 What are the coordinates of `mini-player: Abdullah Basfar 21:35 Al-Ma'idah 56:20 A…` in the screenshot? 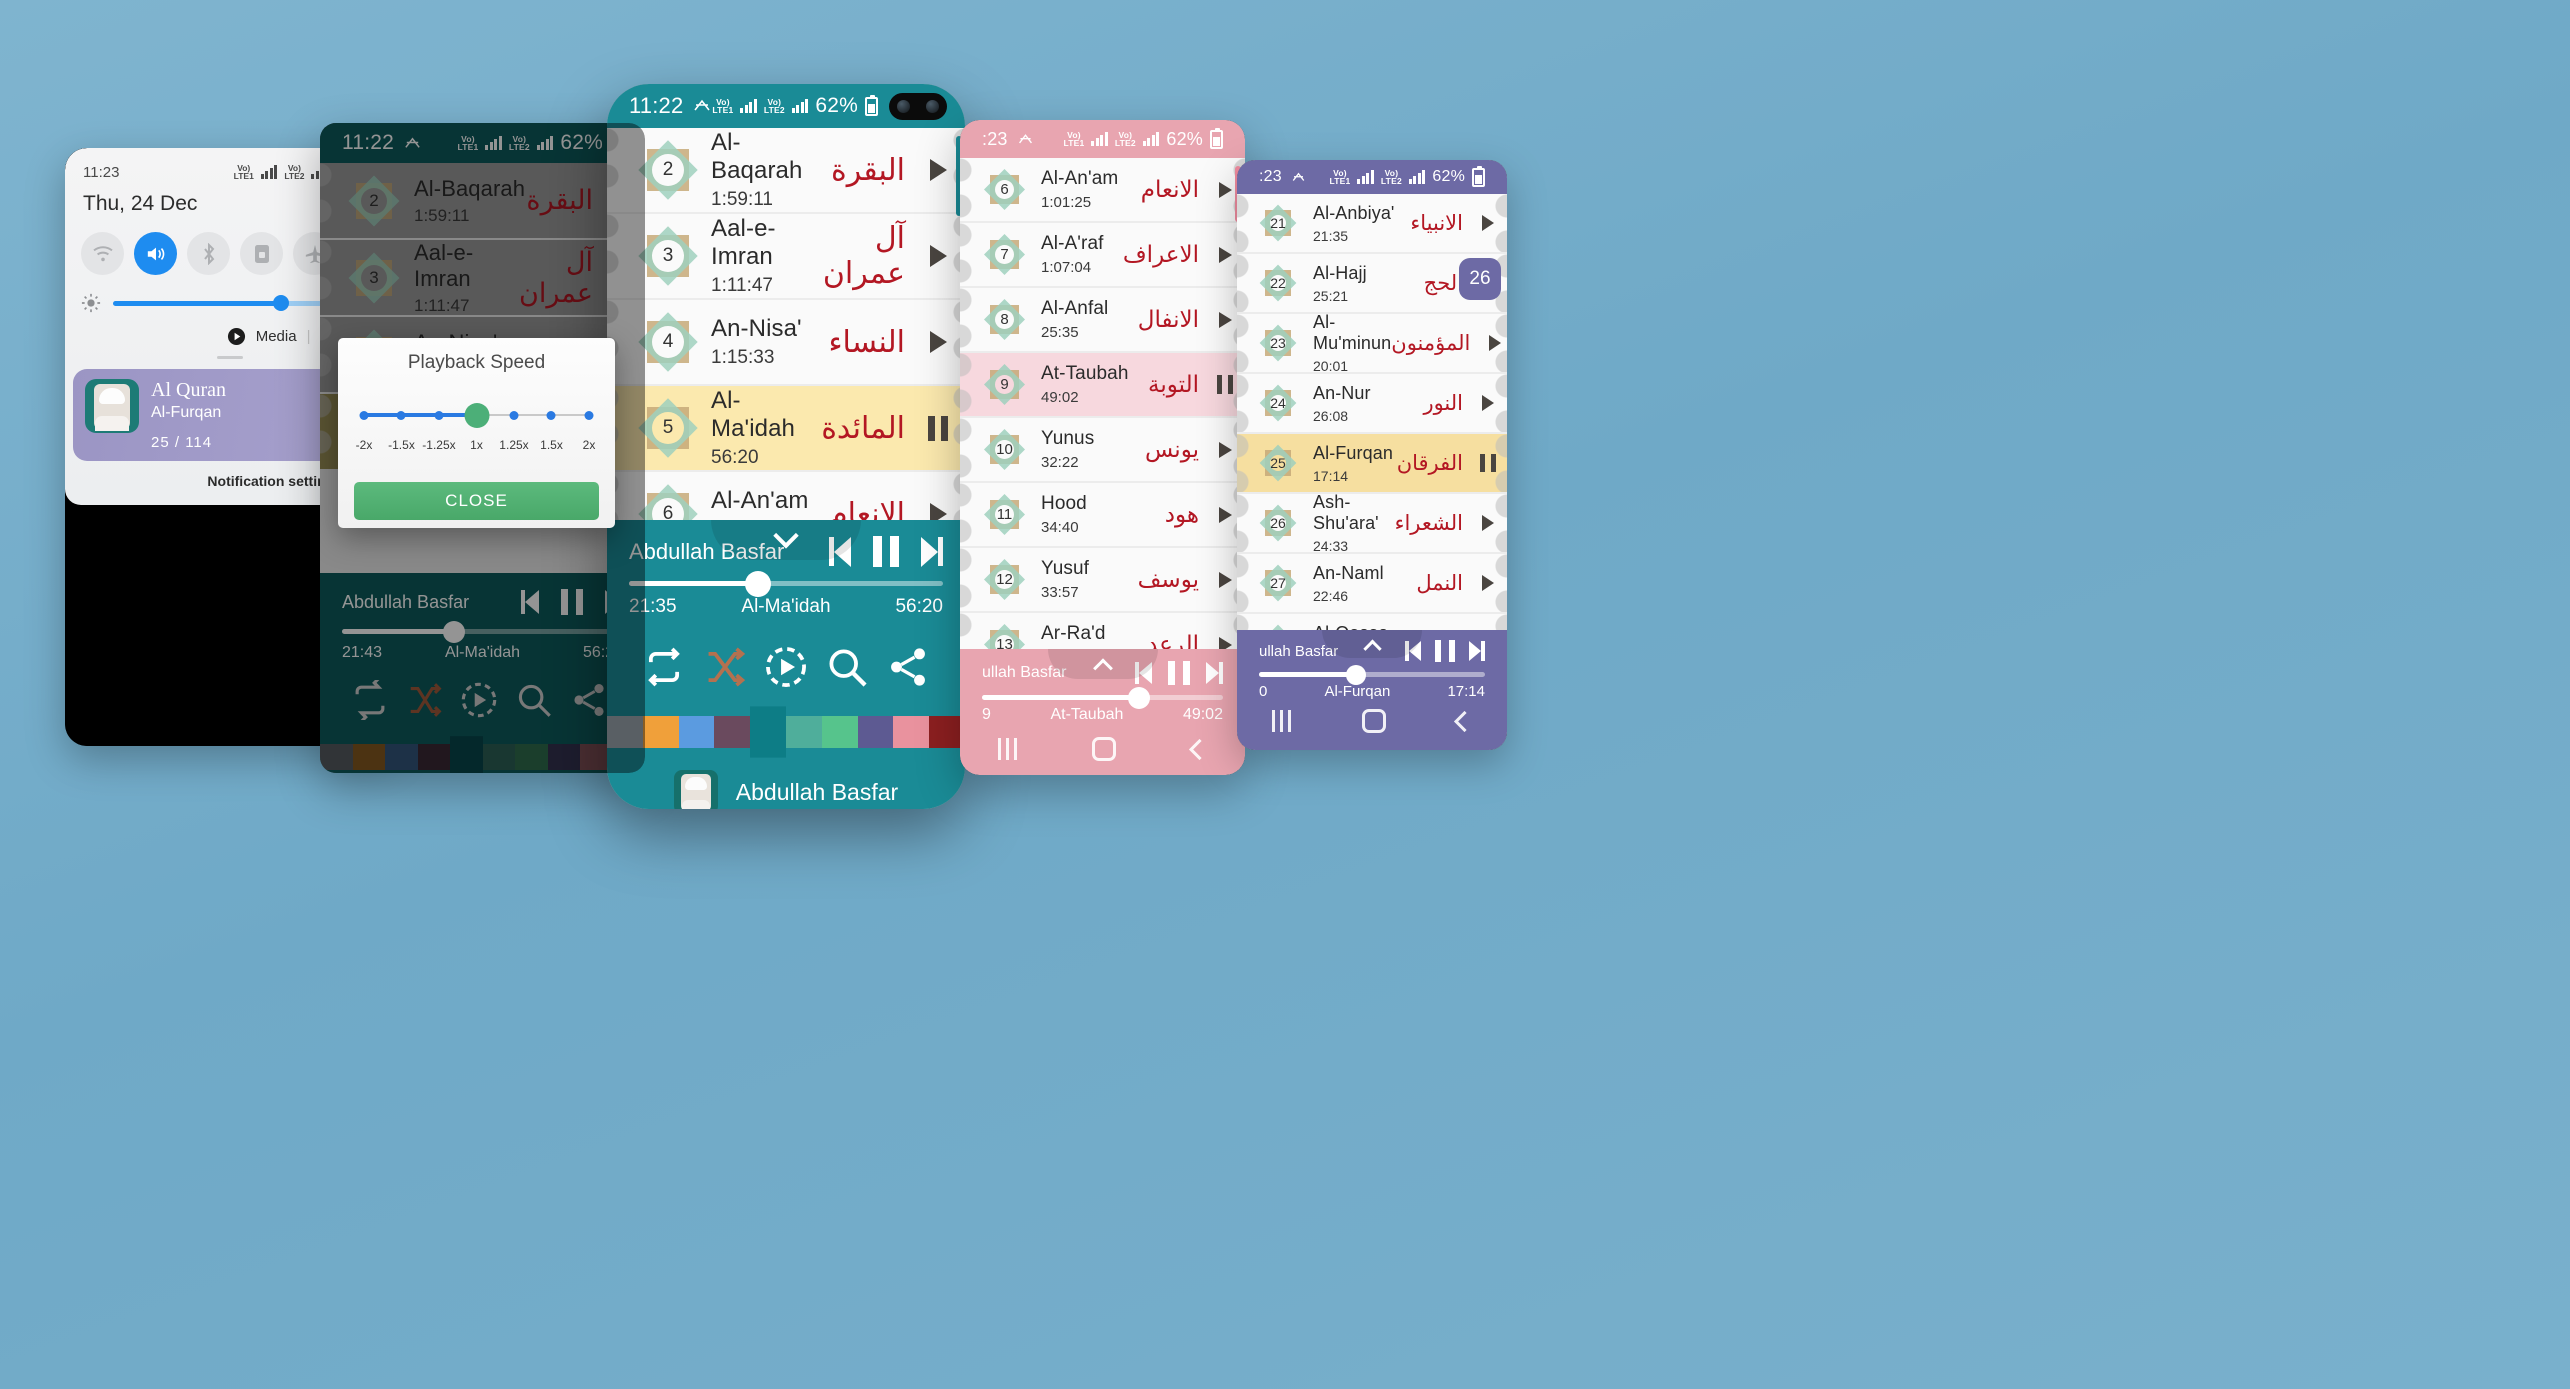 It's located at (786, 664).